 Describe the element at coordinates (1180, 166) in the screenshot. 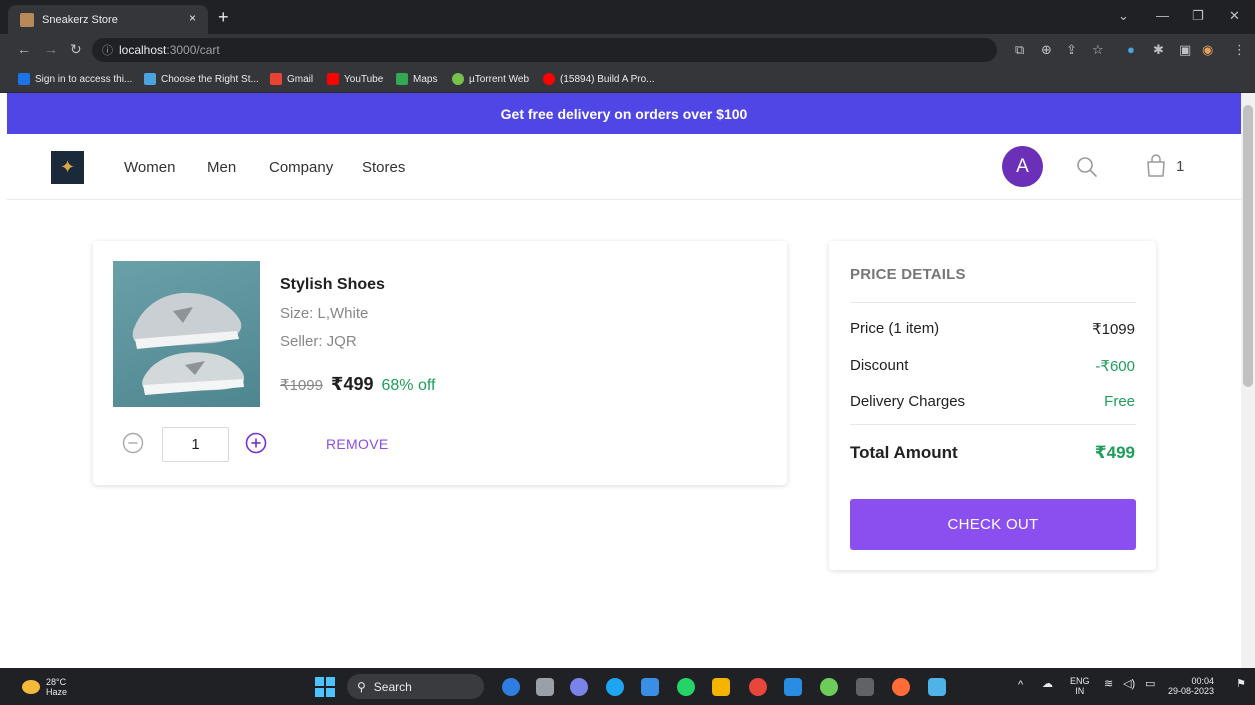

I see `cart-count: 1` at that location.